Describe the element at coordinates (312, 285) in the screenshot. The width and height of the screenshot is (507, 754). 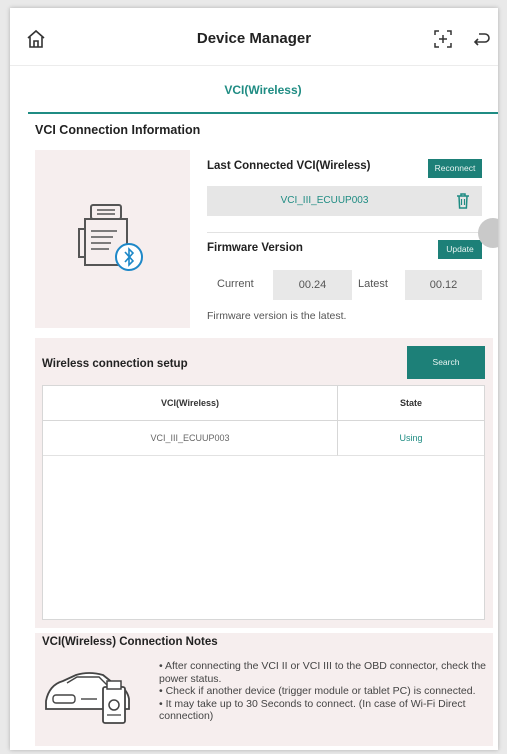
I see `current-version: 00.24` at that location.